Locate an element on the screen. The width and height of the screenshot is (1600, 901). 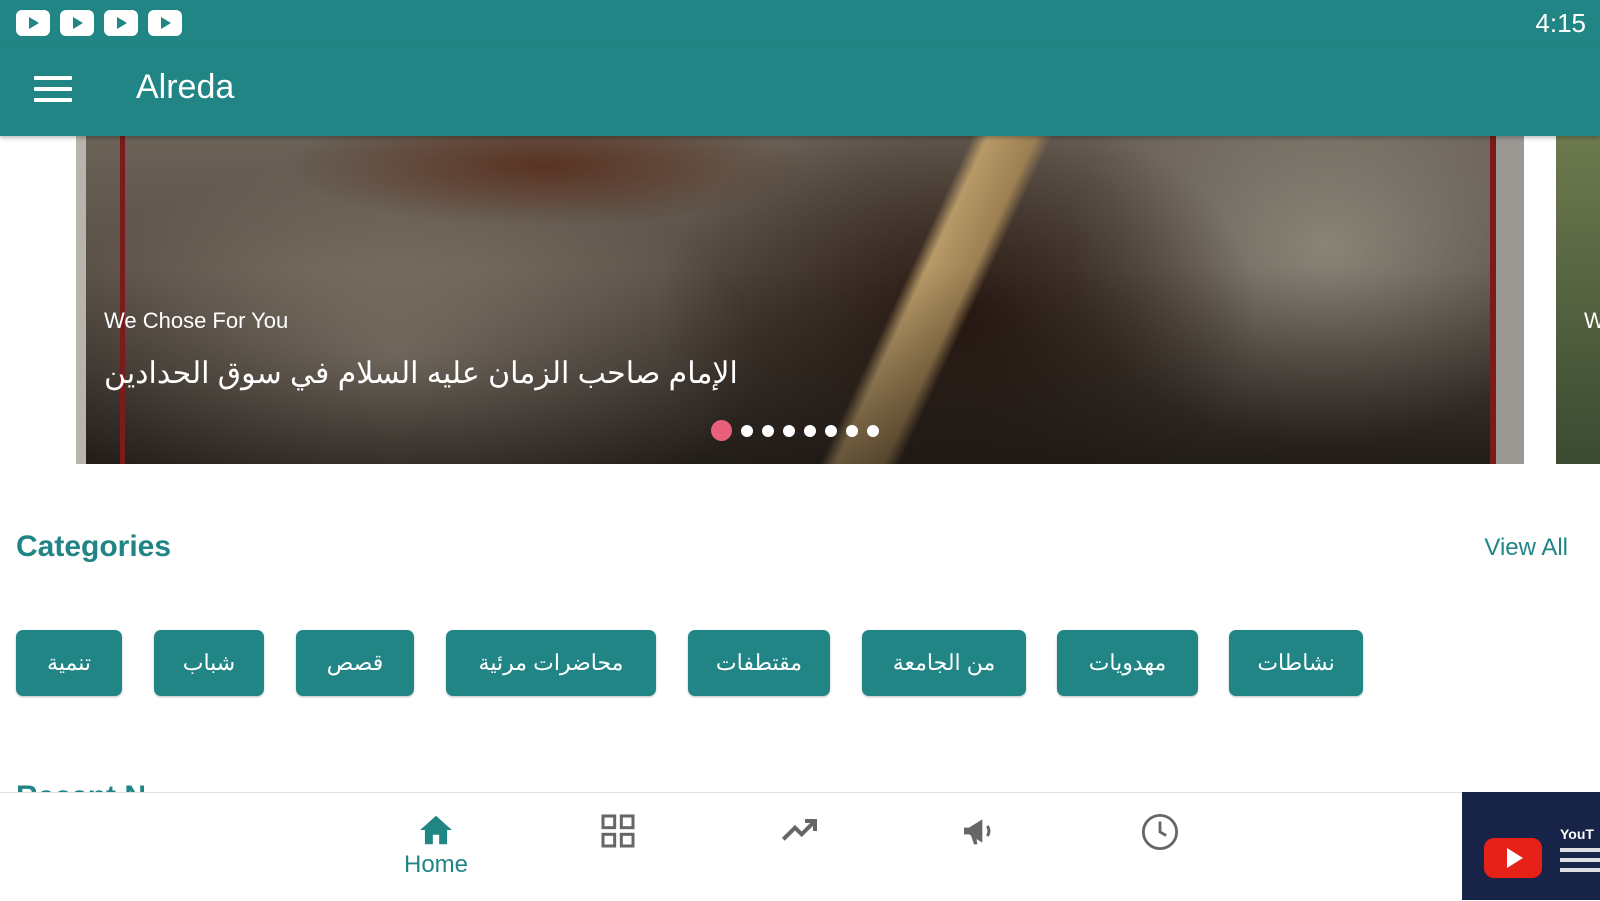
category-chip: شباب is located at coordinates (209, 663).